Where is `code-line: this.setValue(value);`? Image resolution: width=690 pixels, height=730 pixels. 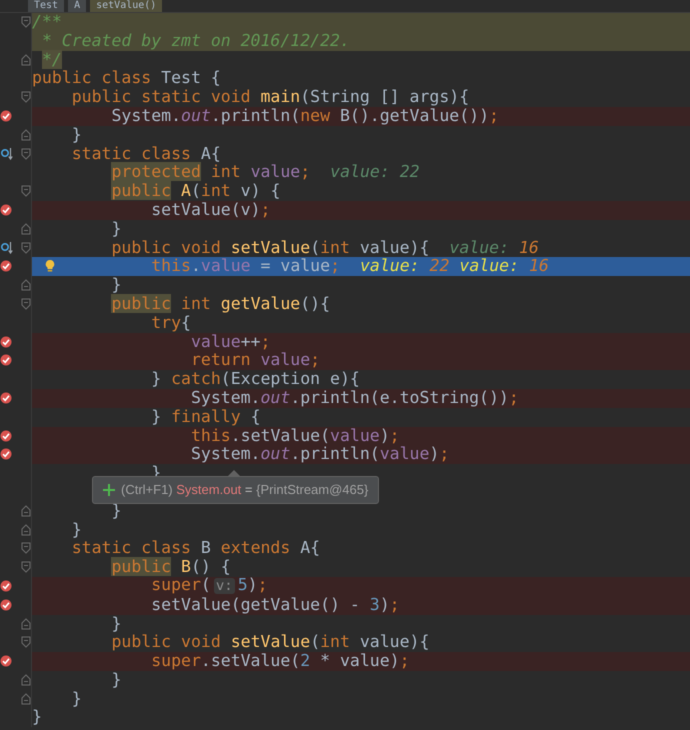 code-line: this.setValue(value); is located at coordinates (295, 436).